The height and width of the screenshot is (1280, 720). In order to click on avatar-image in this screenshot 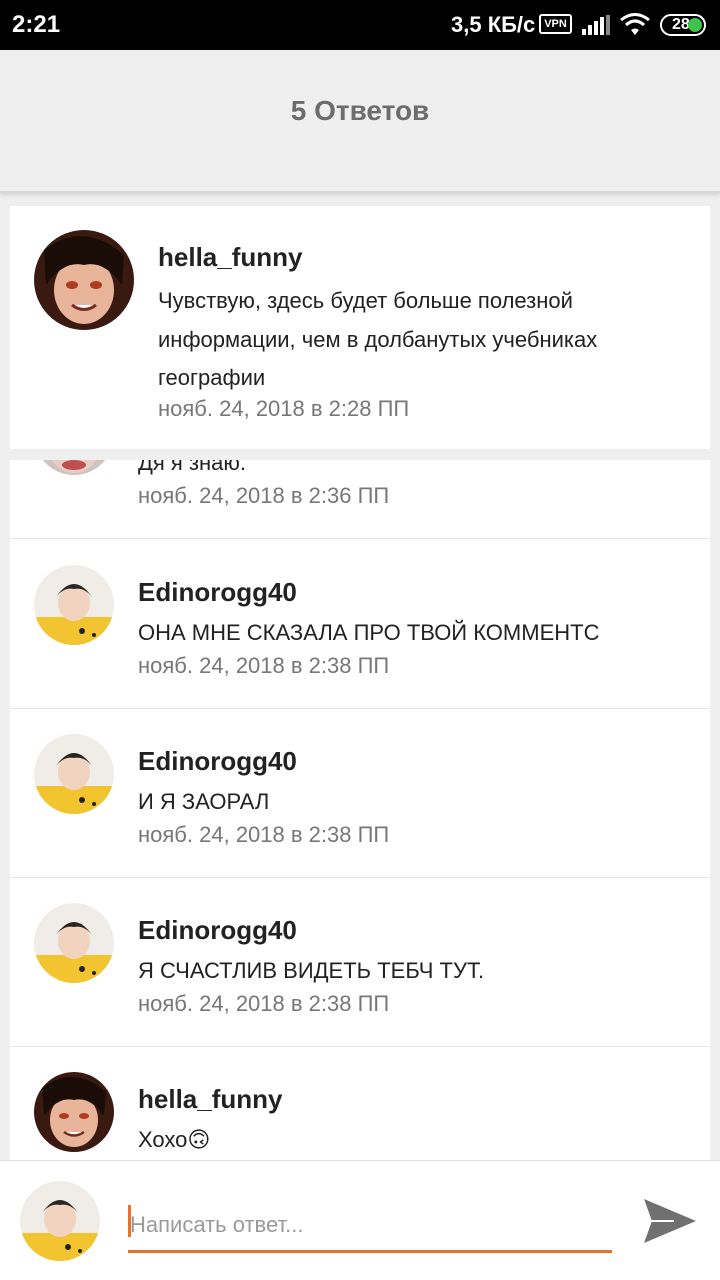, I will do `click(74, 467)`.